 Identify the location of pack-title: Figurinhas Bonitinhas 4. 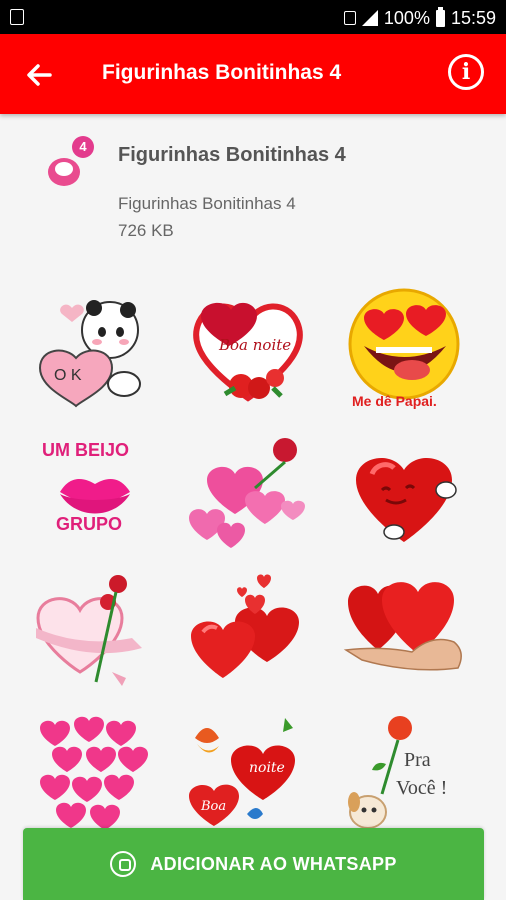
(232, 155).